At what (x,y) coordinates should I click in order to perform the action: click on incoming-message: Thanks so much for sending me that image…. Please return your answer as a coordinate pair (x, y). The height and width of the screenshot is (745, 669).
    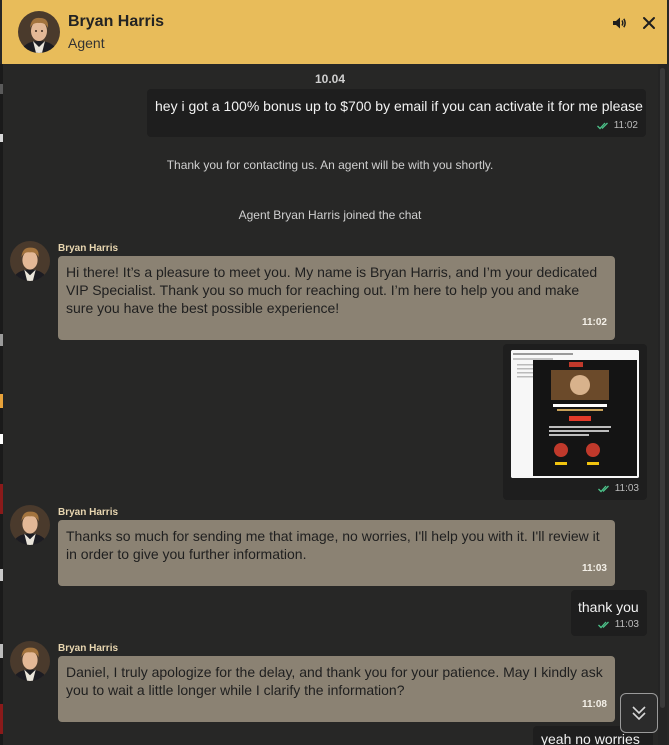
    Looking at the image, I should click on (336, 553).